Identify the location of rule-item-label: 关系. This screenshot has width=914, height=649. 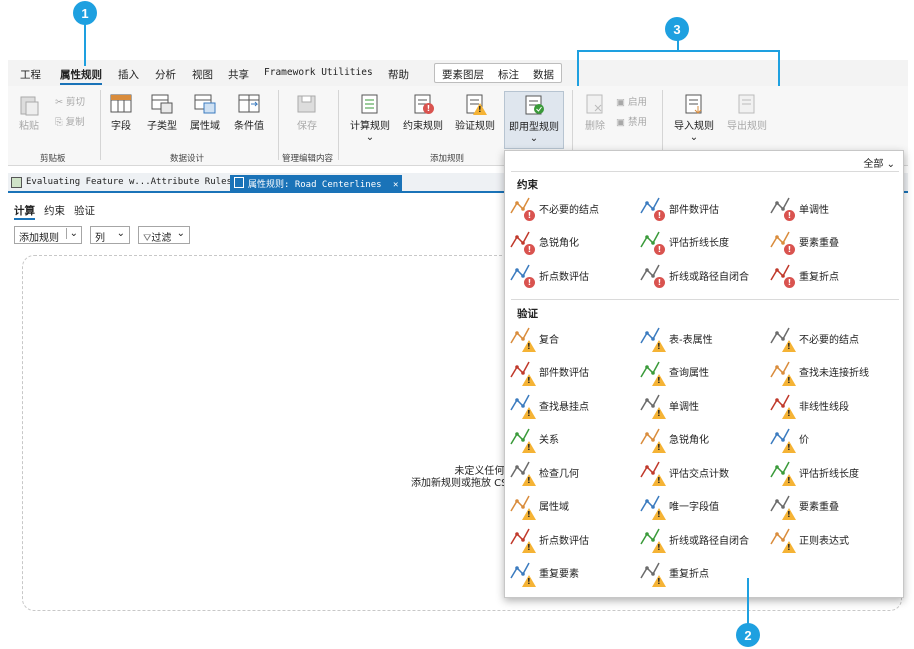
(549, 440).